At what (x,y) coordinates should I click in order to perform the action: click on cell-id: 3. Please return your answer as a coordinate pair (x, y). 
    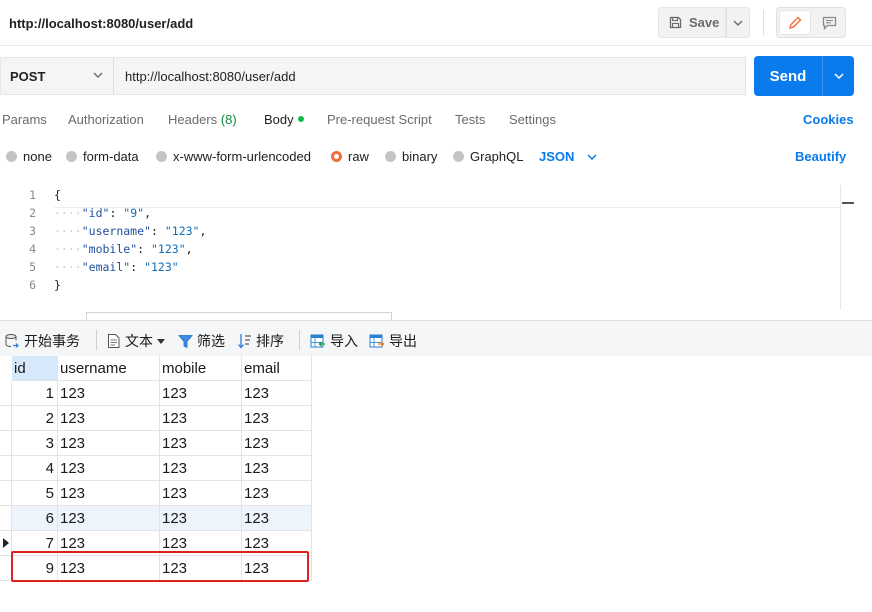
    Looking at the image, I should click on (35, 443).